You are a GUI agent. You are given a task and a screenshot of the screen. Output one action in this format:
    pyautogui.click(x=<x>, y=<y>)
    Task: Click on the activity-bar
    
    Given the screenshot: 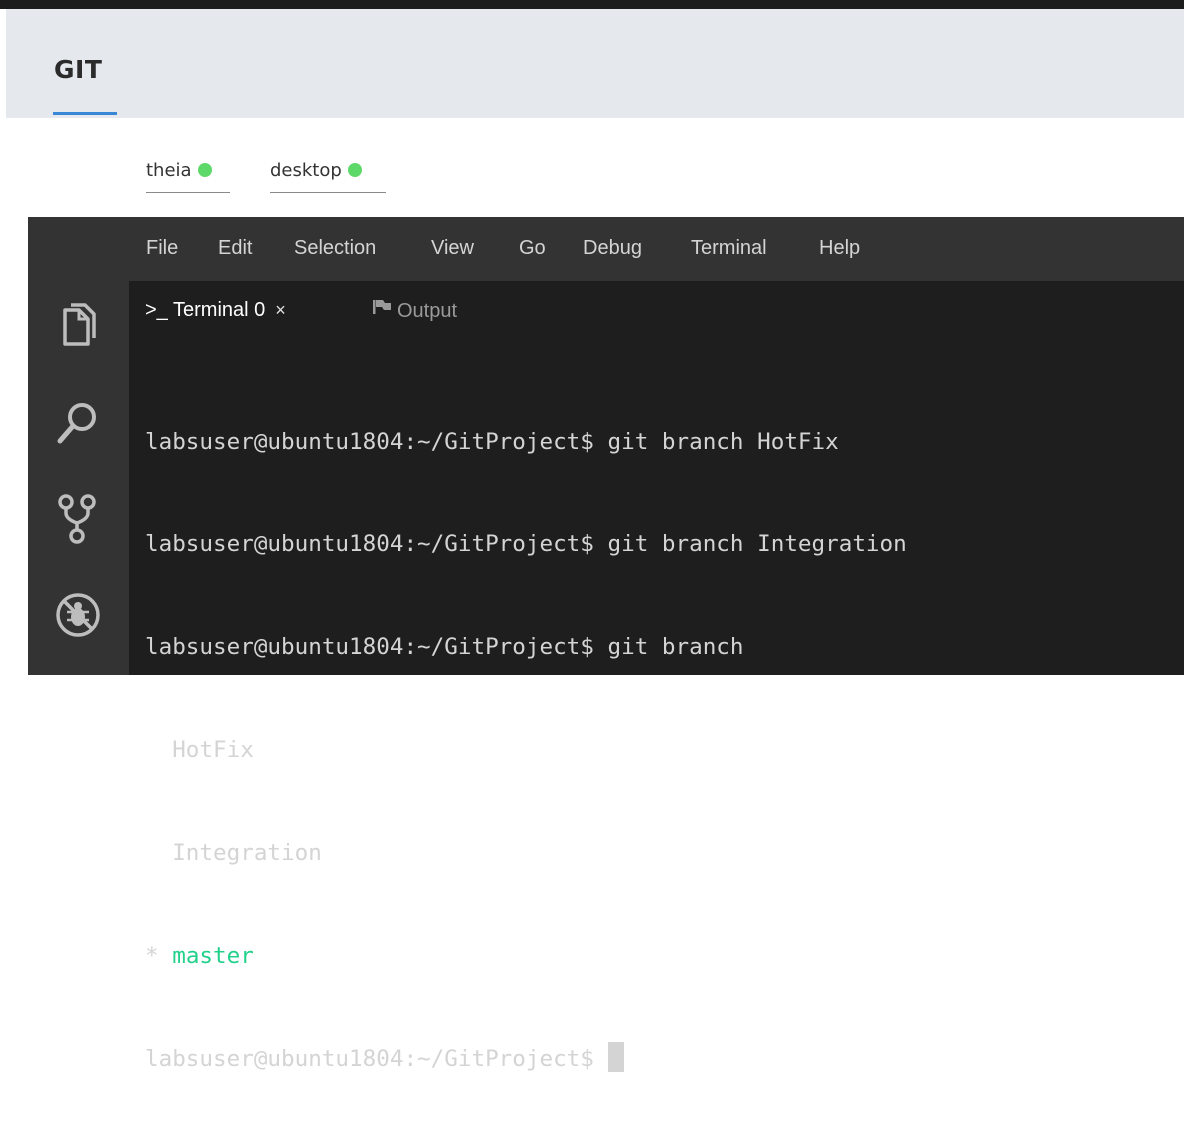 What is the action you would take?
    pyautogui.click(x=78, y=478)
    